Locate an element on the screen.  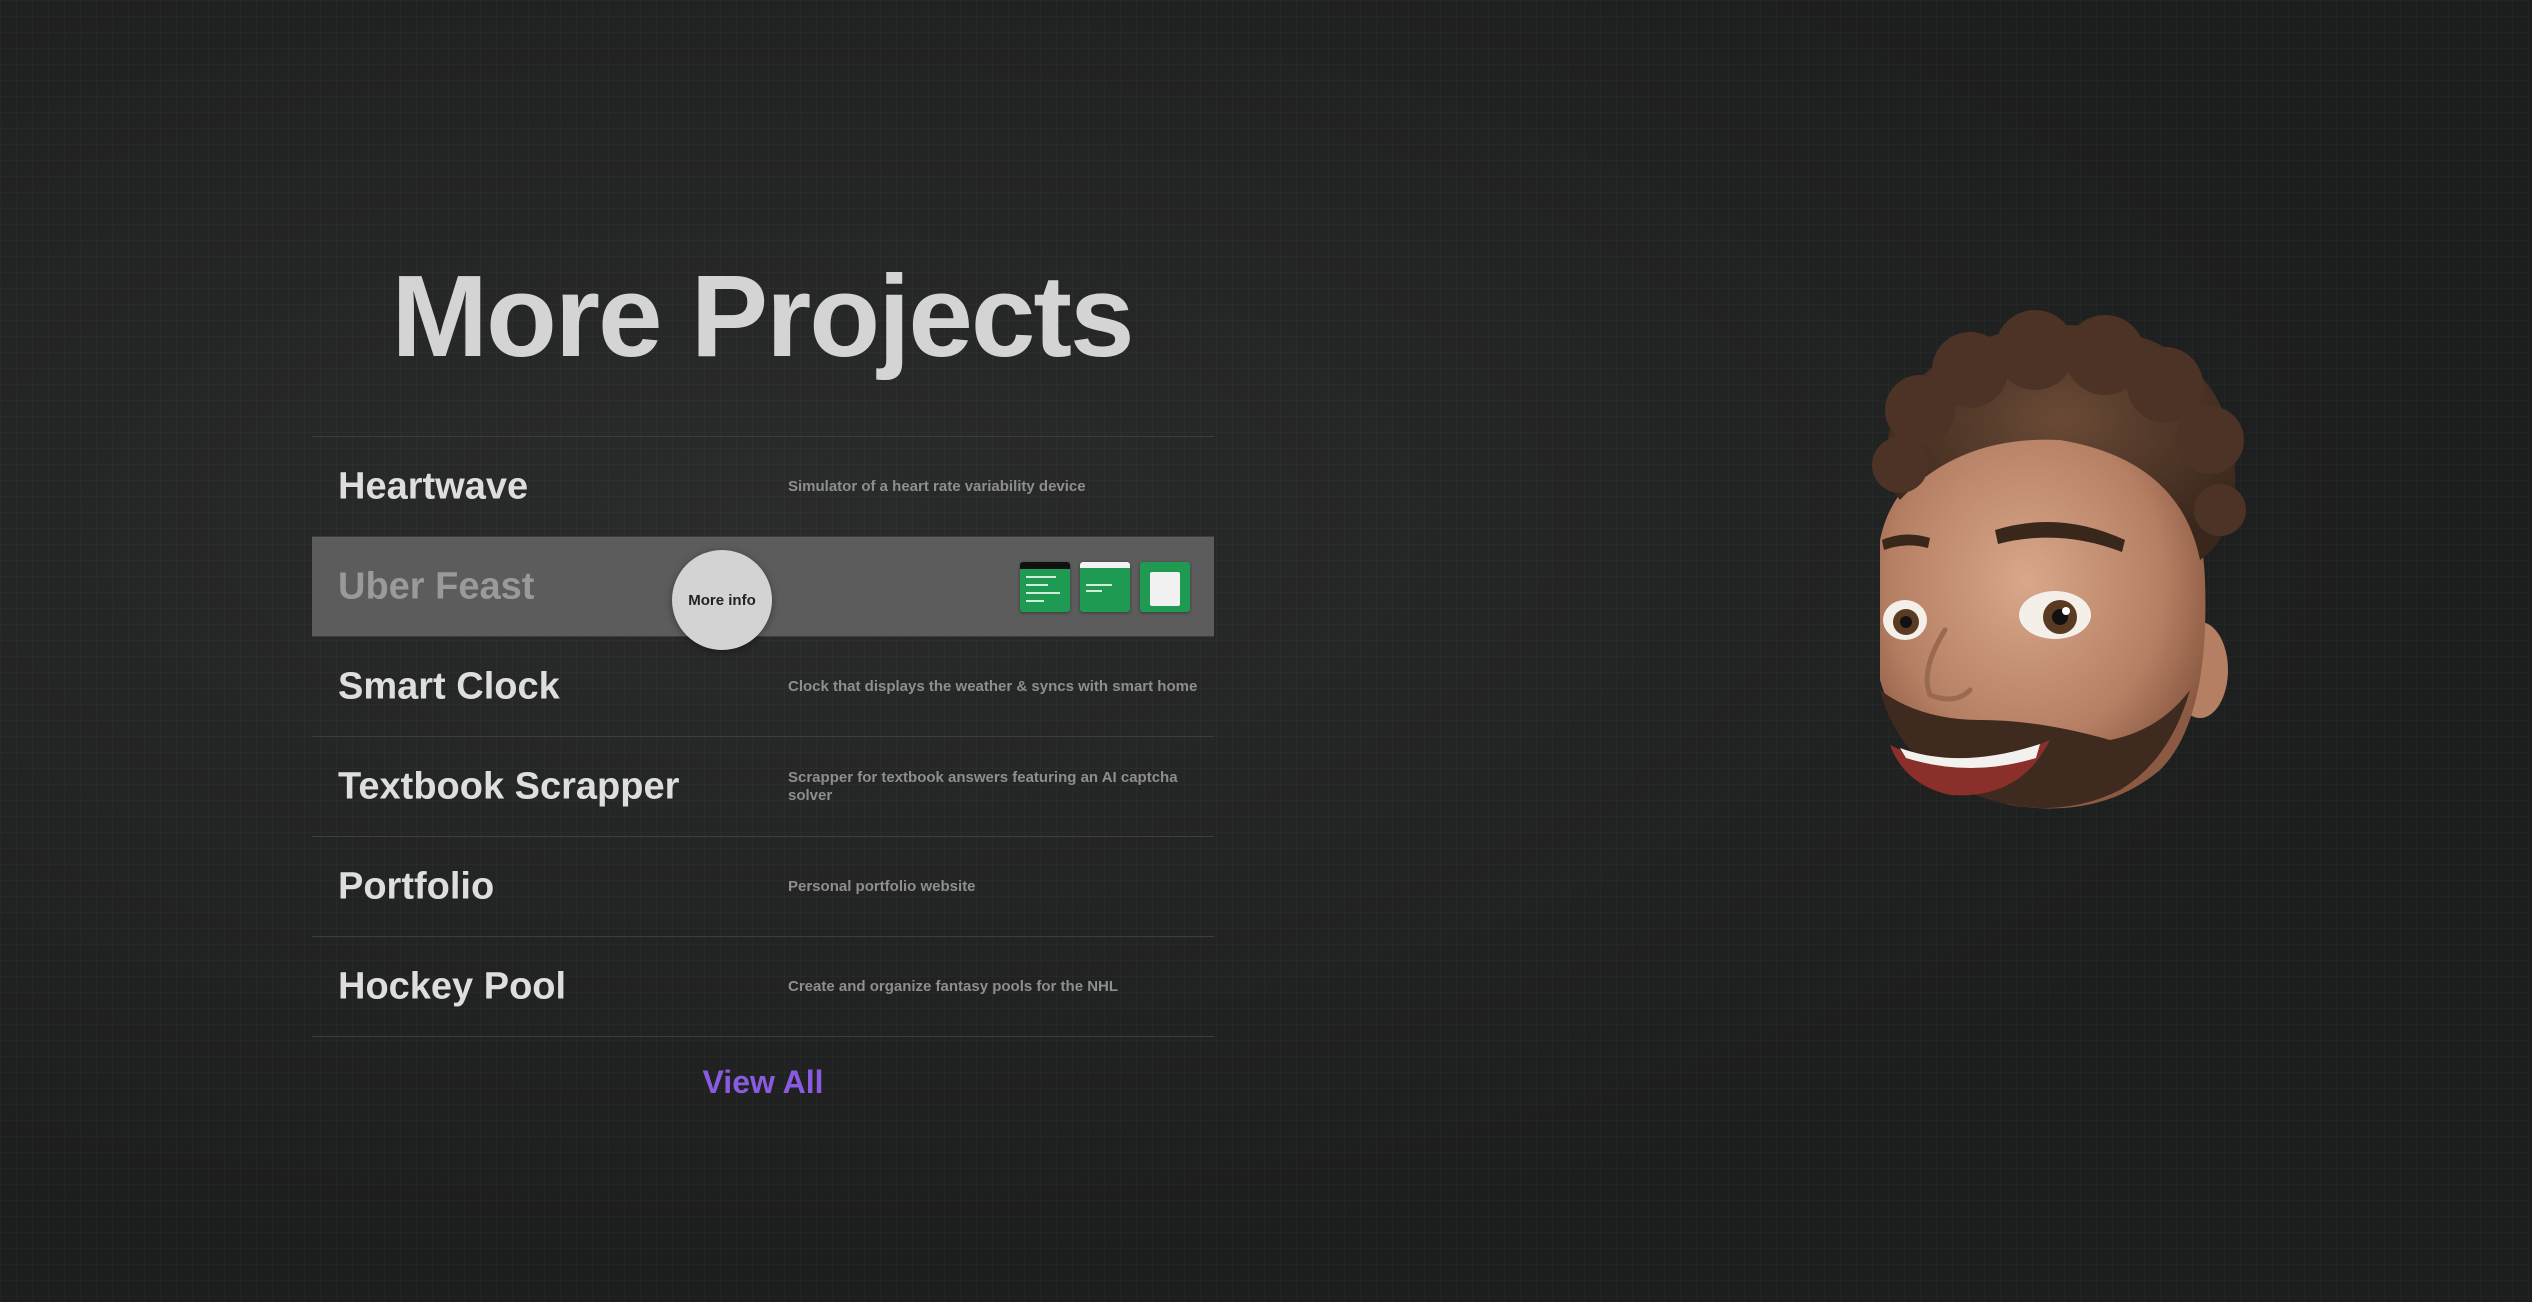
project-description: Personal portfolio website is located at coordinates (882, 886).